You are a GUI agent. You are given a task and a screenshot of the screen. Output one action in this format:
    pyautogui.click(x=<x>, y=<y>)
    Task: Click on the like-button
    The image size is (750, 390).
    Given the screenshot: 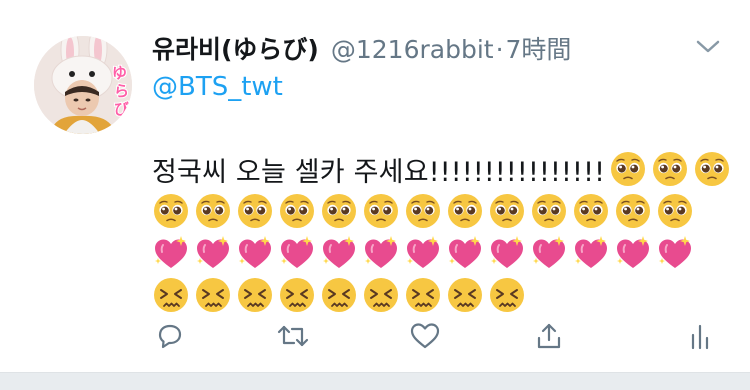 What is the action you would take?
    pyautogui.click(x=425, y=336)
    